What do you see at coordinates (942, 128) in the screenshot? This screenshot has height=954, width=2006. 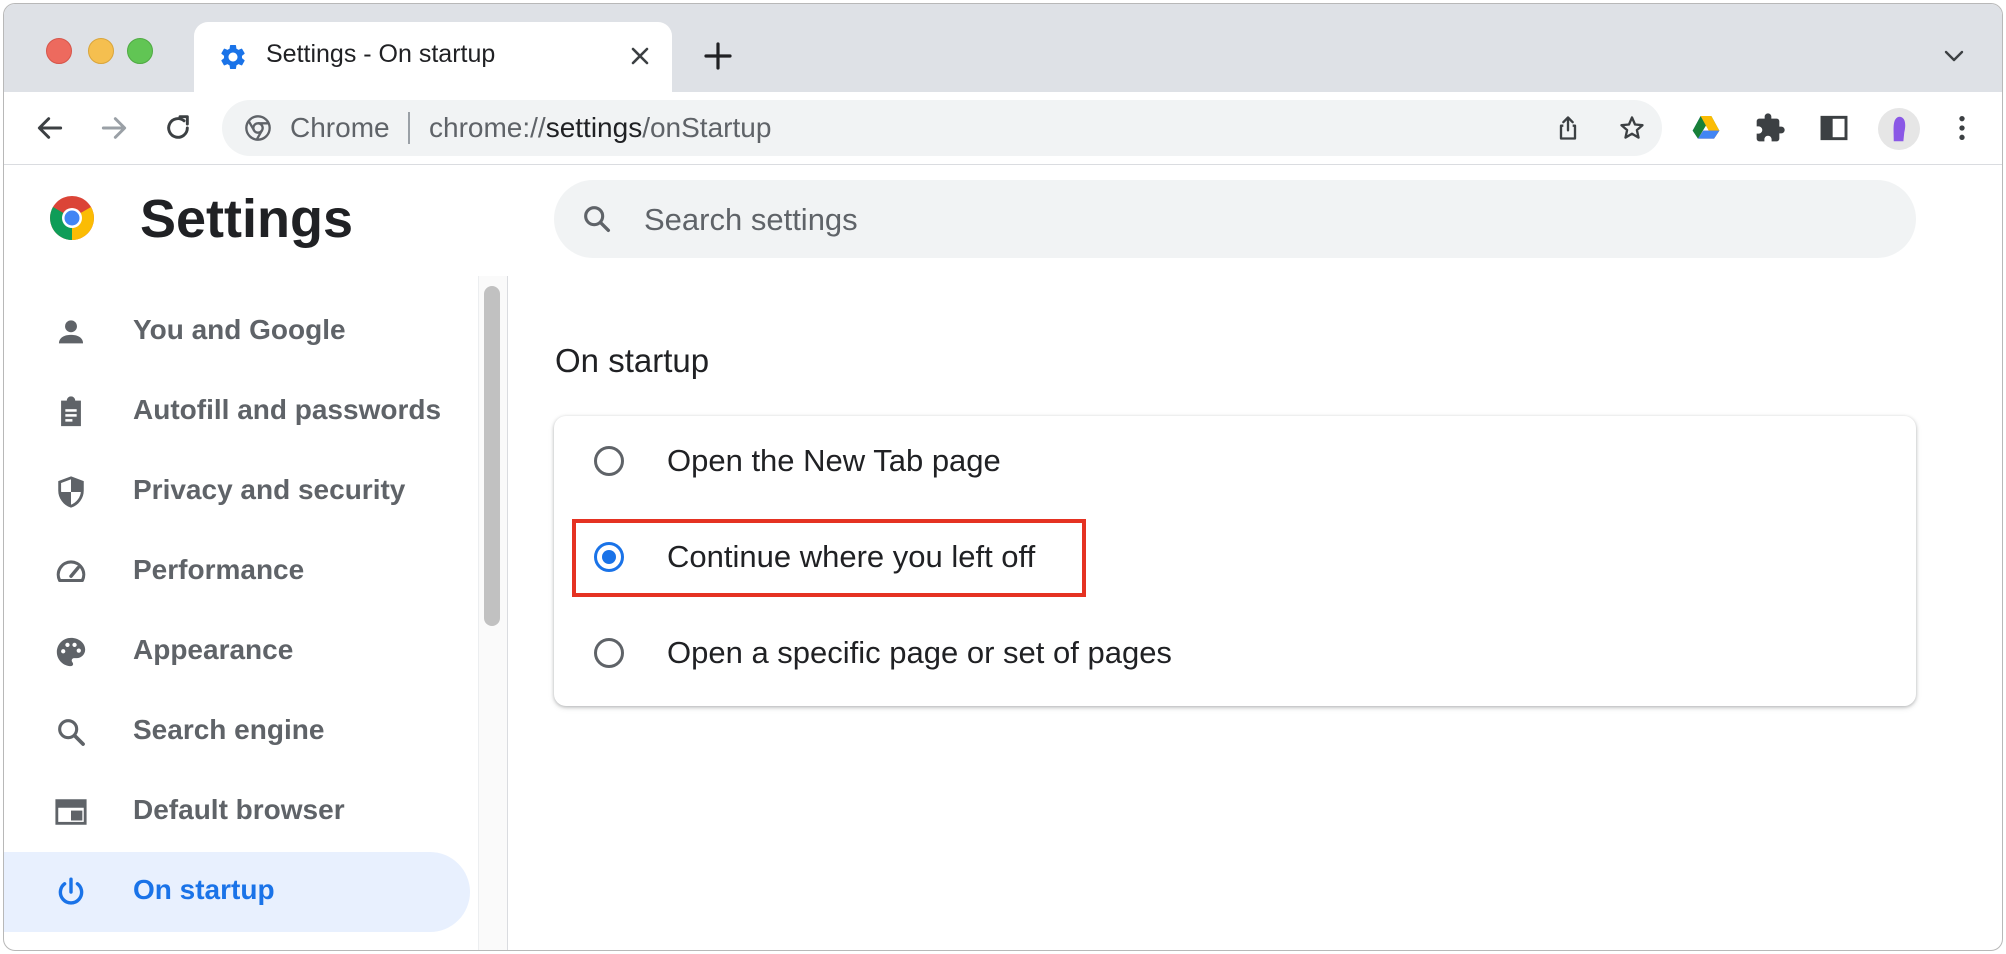 I see `address-bar: Chrome chrome://settings/onStartup` at bounding box center [942, 128].